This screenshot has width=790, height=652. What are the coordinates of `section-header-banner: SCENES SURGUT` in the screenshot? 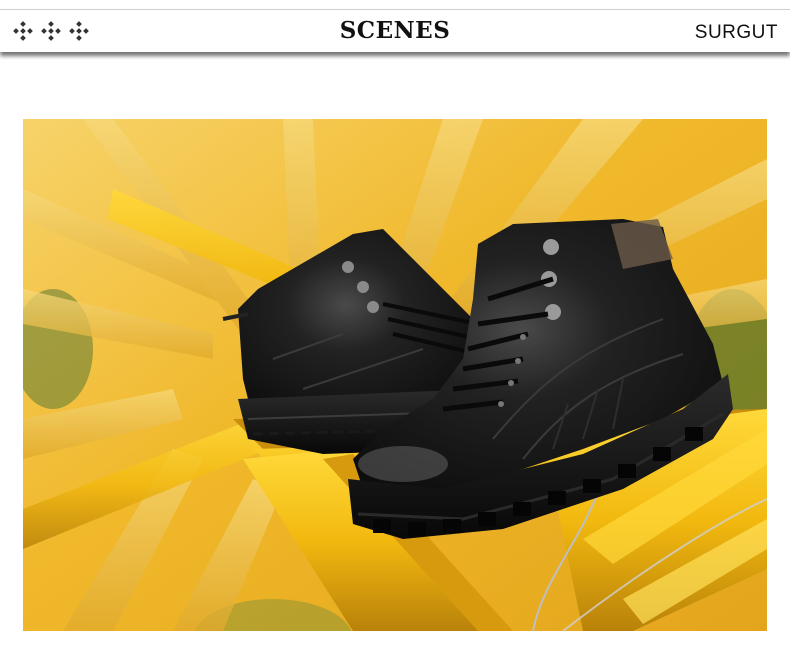 It's located at (395, 30).